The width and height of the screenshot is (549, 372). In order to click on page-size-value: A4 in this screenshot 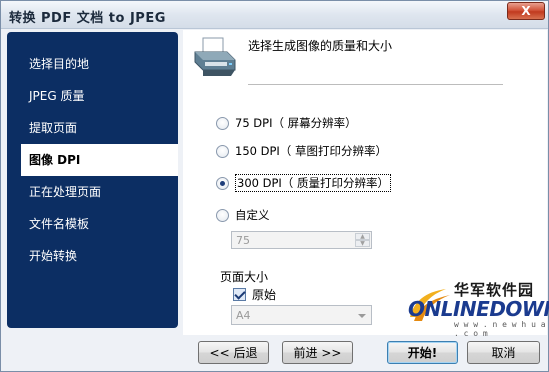, I will do `click(243, 315)`.